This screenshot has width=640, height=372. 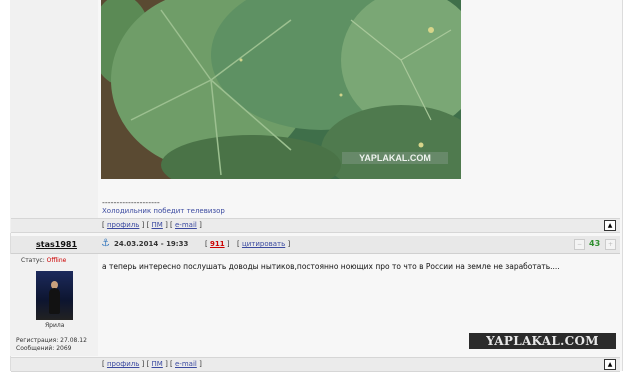 I want to click on post-footer-1: [ профиль ] [ ПМ ] [ e-mail ] ▲, so click(x=315, y=225).